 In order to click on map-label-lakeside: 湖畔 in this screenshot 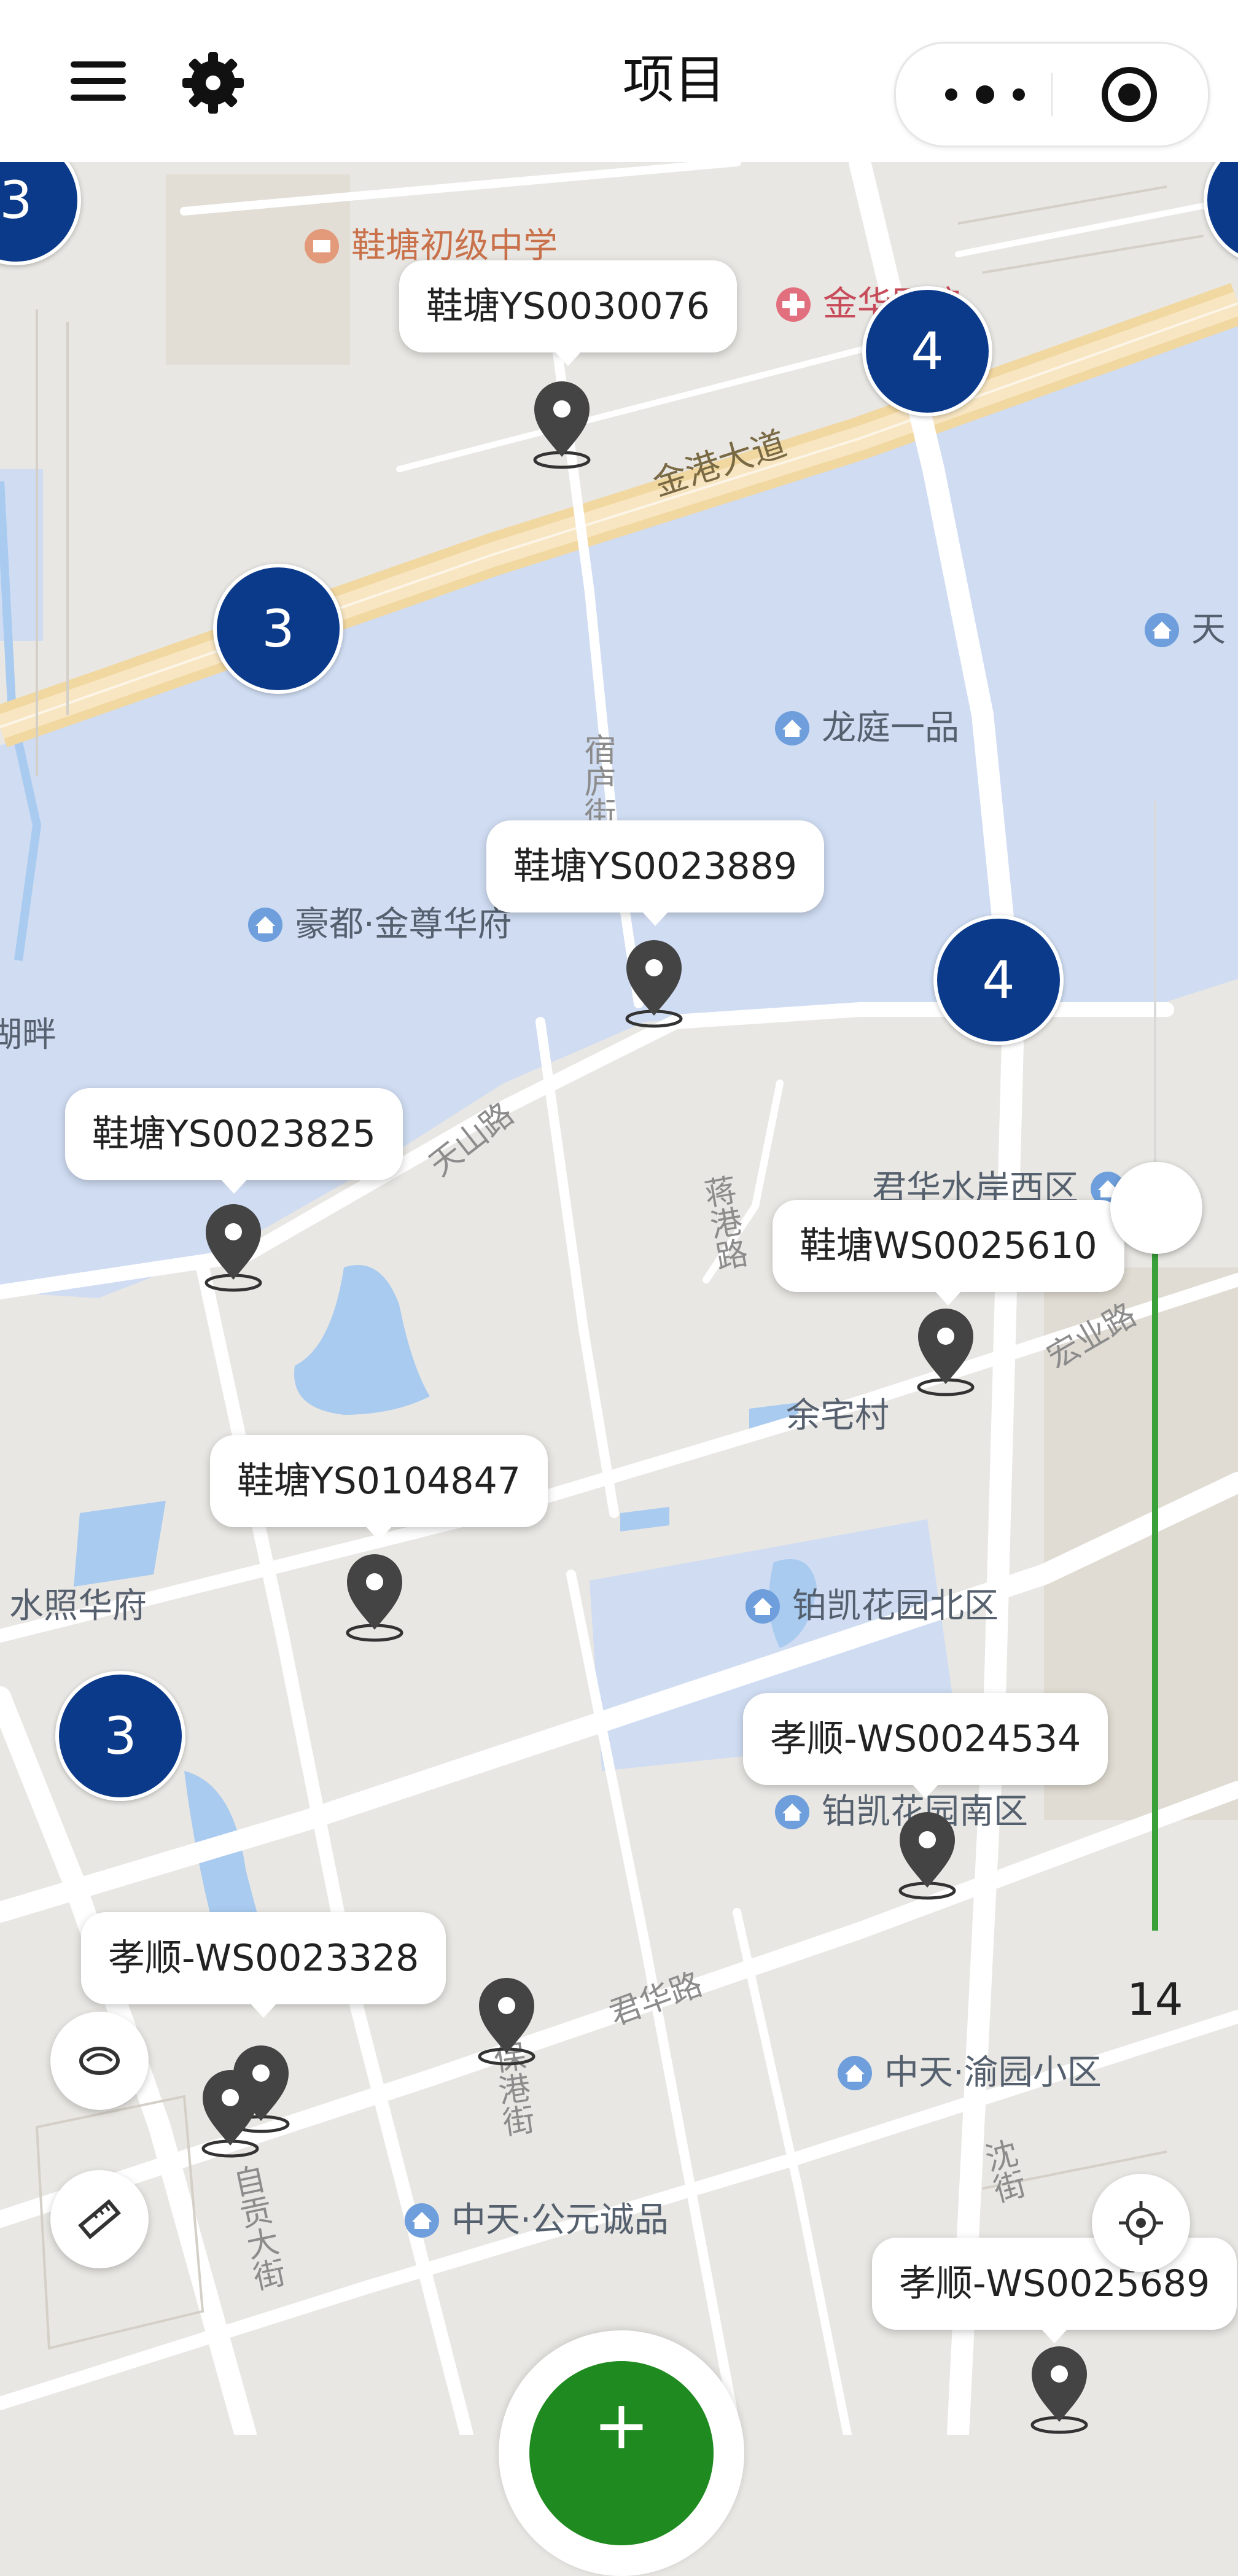, I will do `click(28, 1035)`.